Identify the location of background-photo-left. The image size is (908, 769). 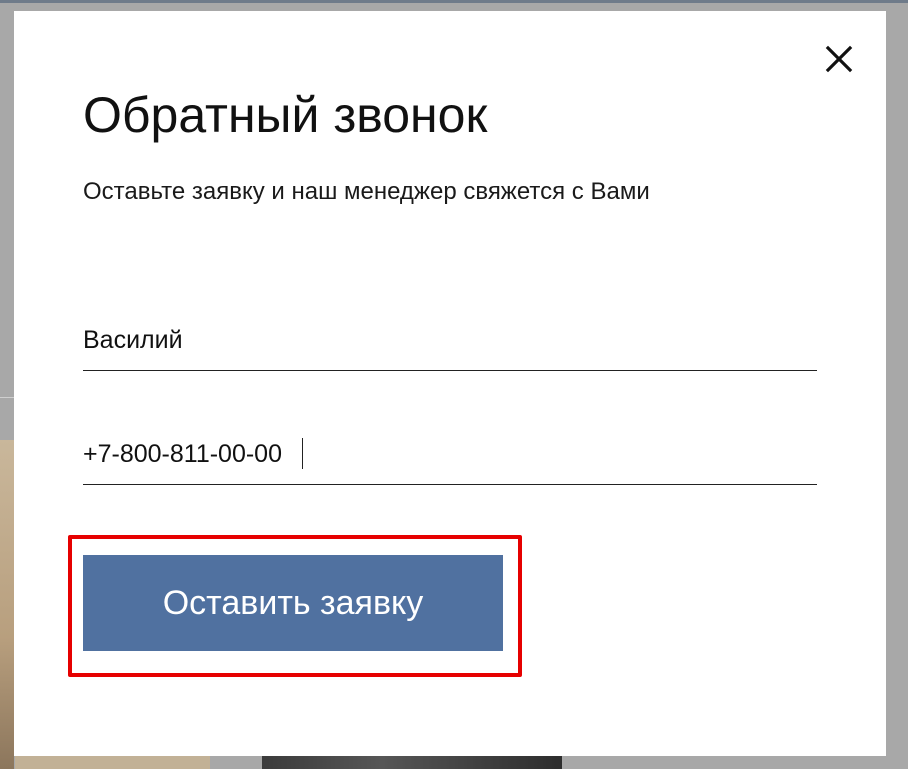
(7, 604).